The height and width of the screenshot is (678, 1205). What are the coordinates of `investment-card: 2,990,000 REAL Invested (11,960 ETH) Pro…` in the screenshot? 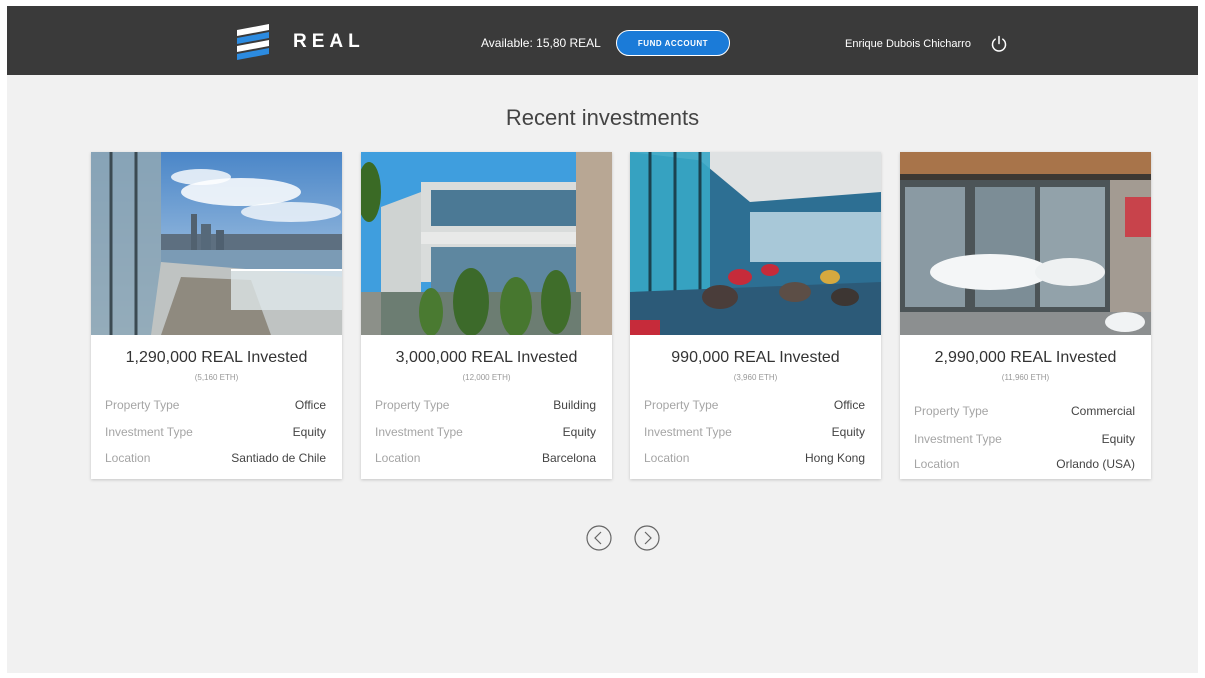 It's located at (1025, 315).